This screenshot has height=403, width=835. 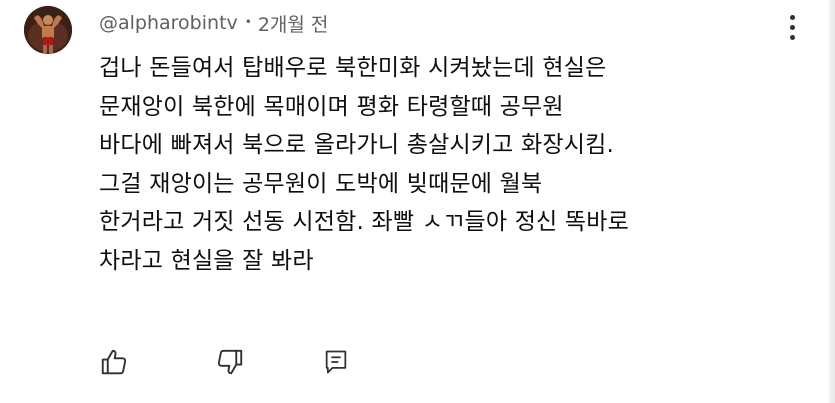 I want to click on avatar, so click(x=48, y=30).